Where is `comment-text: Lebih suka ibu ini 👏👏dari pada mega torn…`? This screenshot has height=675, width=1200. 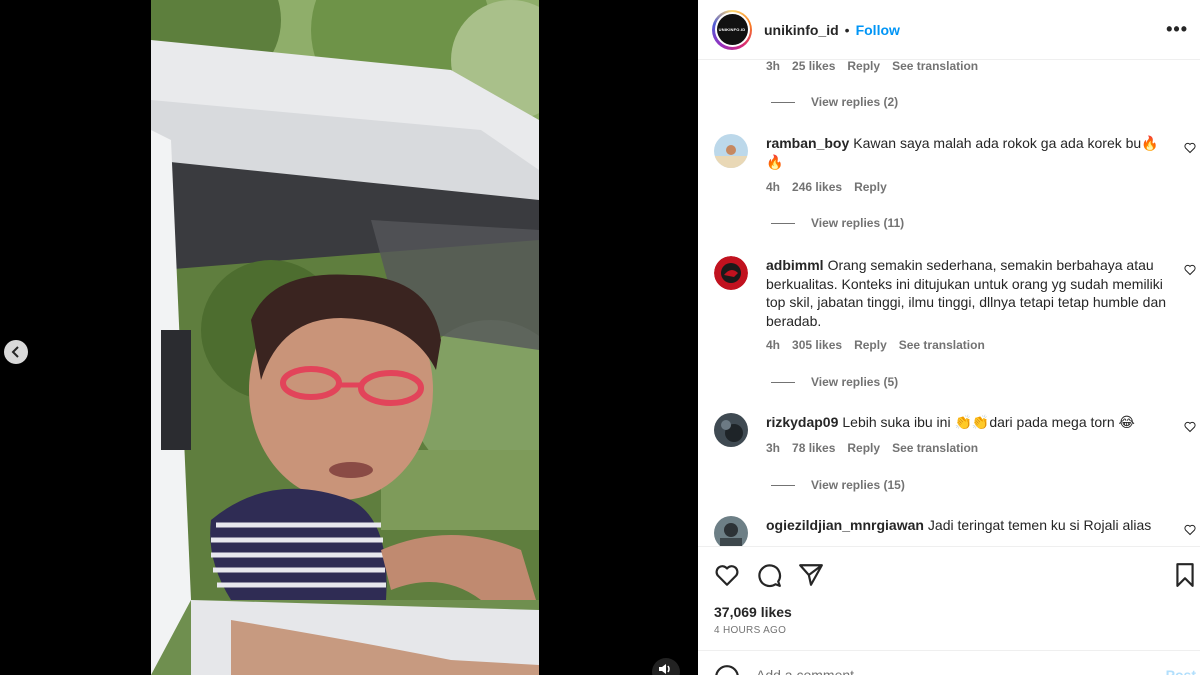
comment-text: Lebih suka ibu ini 👏👏dari pada mega torn… is located at coordinates (988, 422).